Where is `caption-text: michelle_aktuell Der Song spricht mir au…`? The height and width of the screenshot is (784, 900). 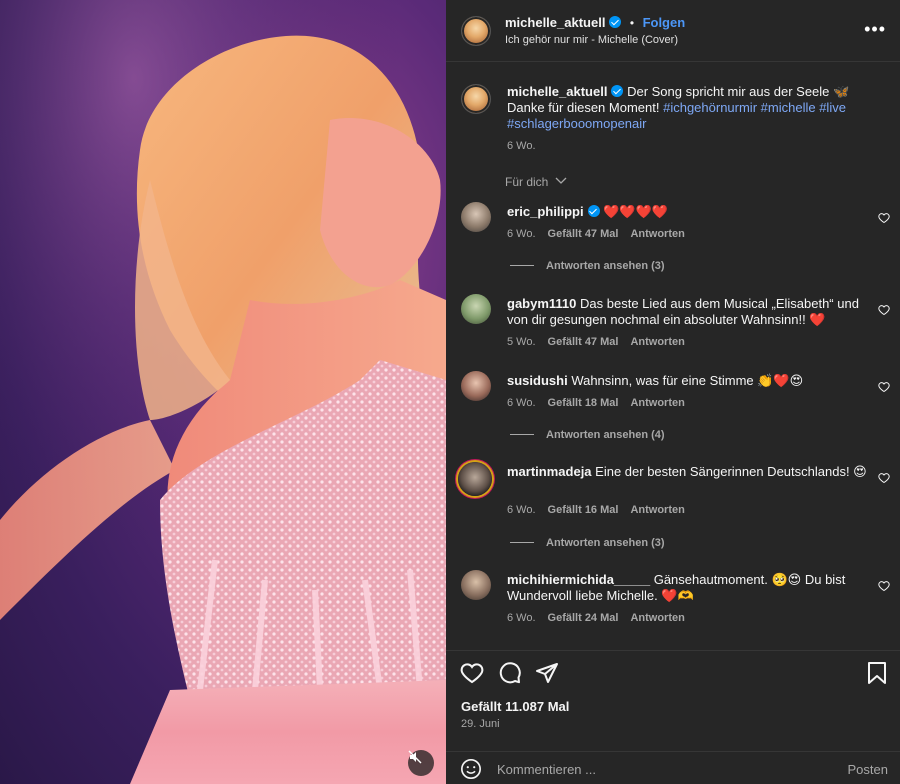 caption-text: michelle_aktuell Der Song spricht mir au… is located at coordinates (690, 108).